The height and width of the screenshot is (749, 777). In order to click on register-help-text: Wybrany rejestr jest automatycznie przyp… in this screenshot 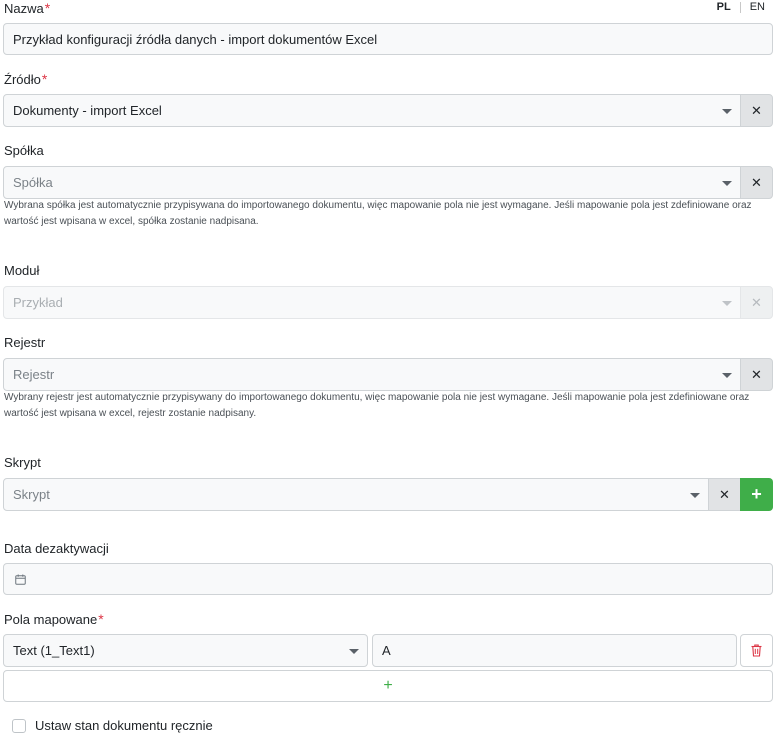, I will do `click(388, 406)`.